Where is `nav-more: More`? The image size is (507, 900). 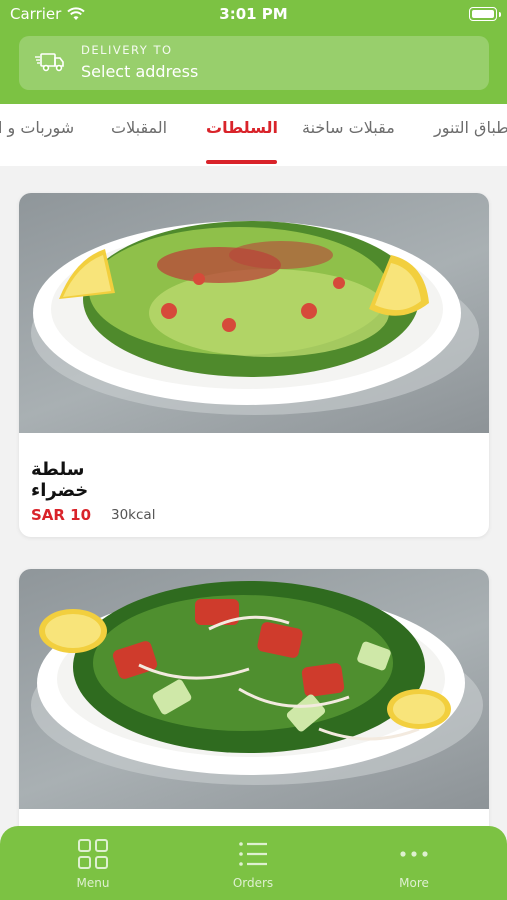
nav-more: More is located at coordinates (414, 864).